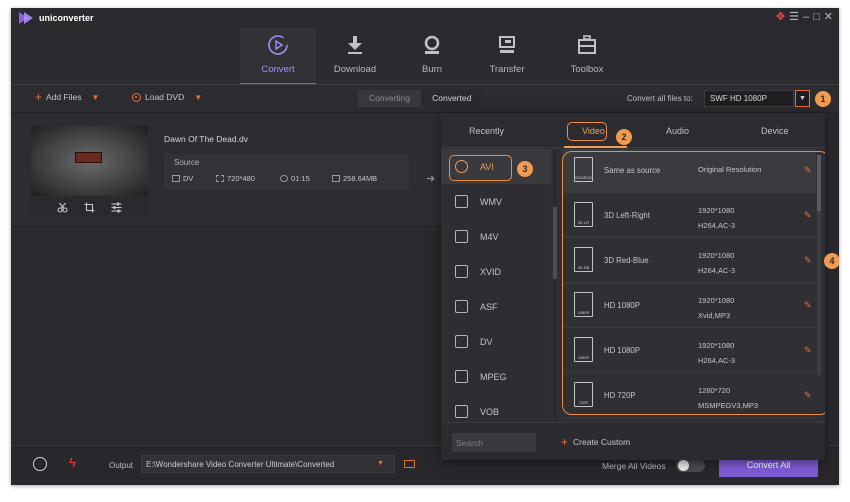 The width and height of the screenshot is (850, 502). What do you see at coordinates (828, 16) in the screenshot?
I see `close-icon: ✕` at bounding box center [828, 16].